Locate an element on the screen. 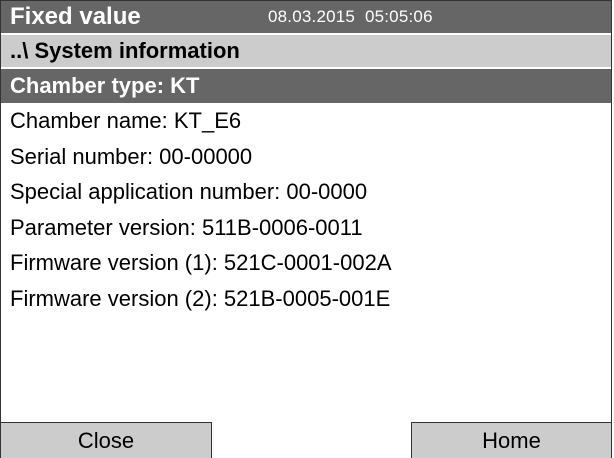 The height and width of the screenshot is (458, 614). close-button: Close is located at coordinates (106, 440).